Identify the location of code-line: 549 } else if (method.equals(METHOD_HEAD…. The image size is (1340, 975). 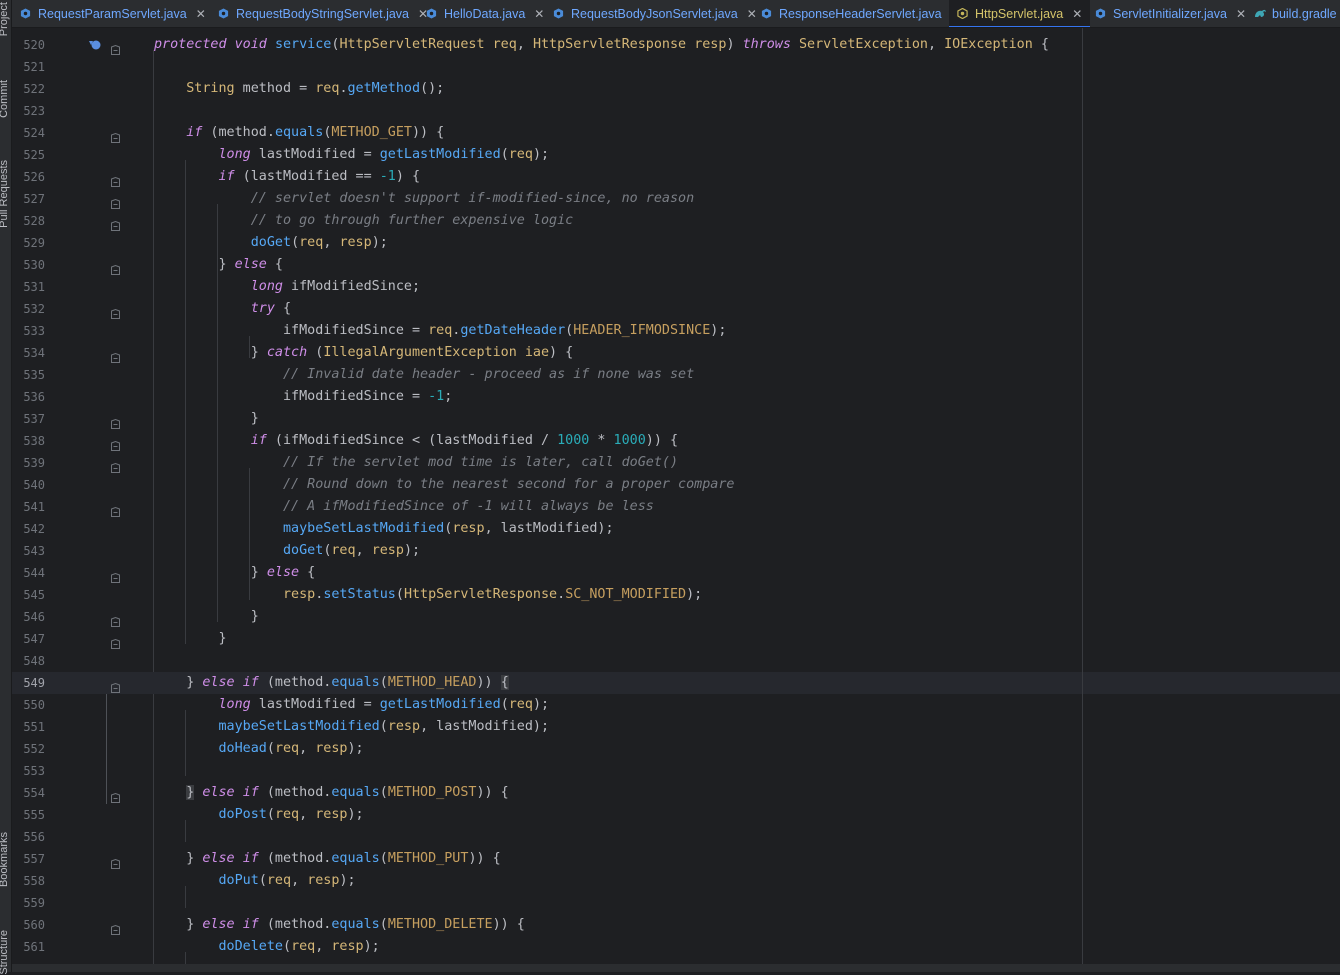
(676, 683).